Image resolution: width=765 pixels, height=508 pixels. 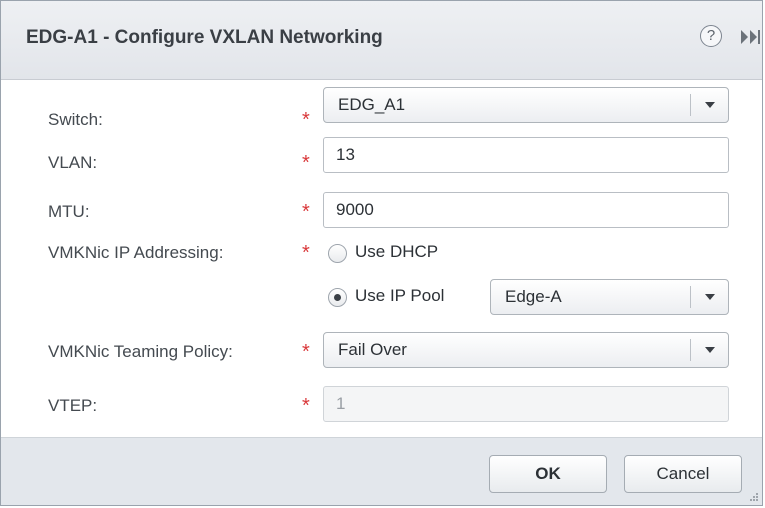 What do you see at coordinates (306, 212) in the screenshot?
I see `mtu-required-mark: *` at bounding box center [306, 212].